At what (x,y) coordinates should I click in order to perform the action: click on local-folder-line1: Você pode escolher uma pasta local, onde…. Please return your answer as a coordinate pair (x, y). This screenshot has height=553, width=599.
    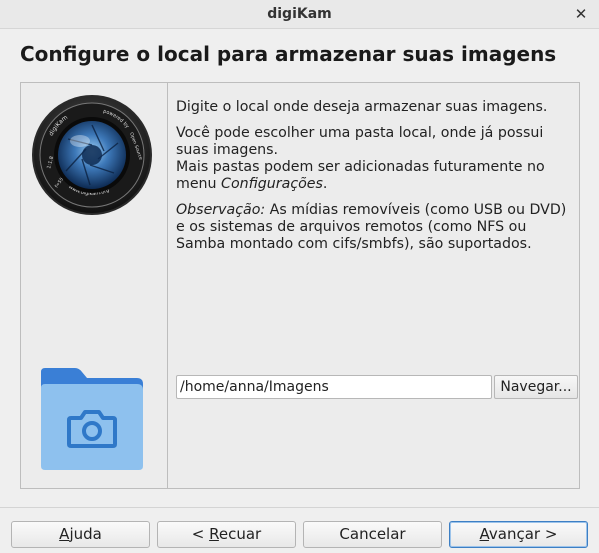
    Looking at the image, I should click on (360, 133).